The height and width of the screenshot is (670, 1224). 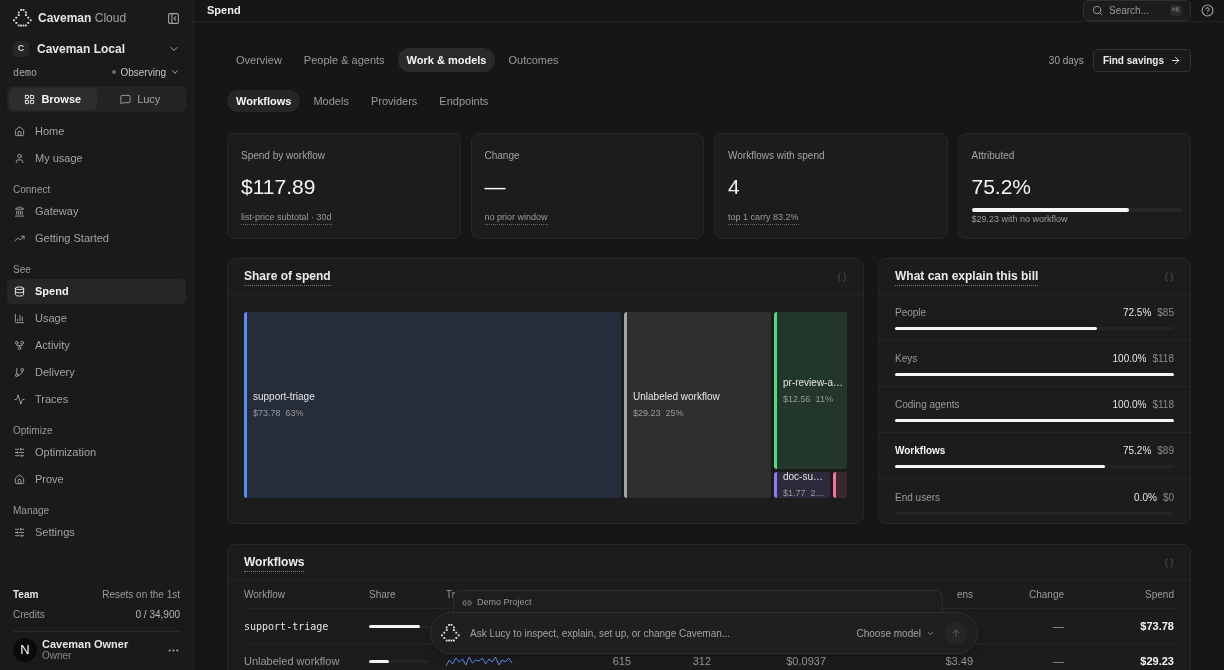 I want to click on tab: Work & models, so click(x=446, y=60).